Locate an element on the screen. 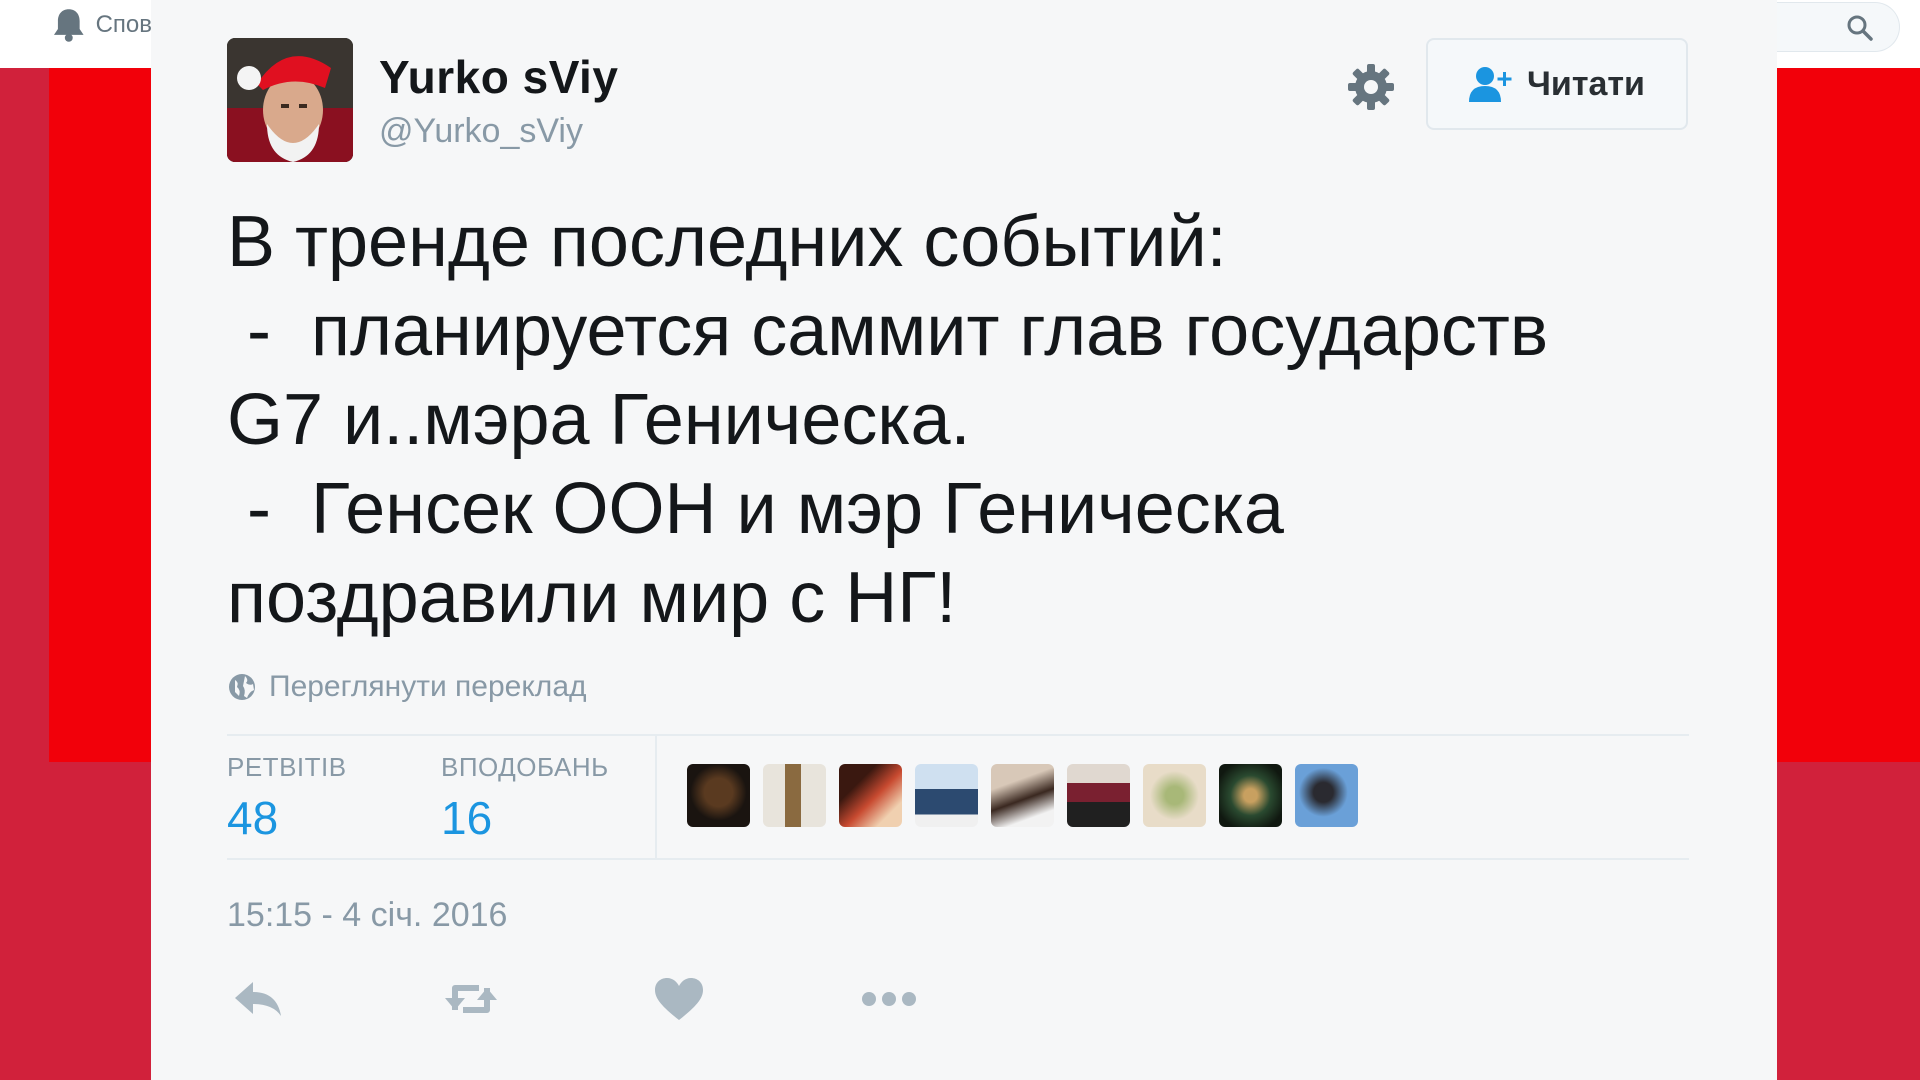  background-banner-left-edge is located at coordinates (24, 574).